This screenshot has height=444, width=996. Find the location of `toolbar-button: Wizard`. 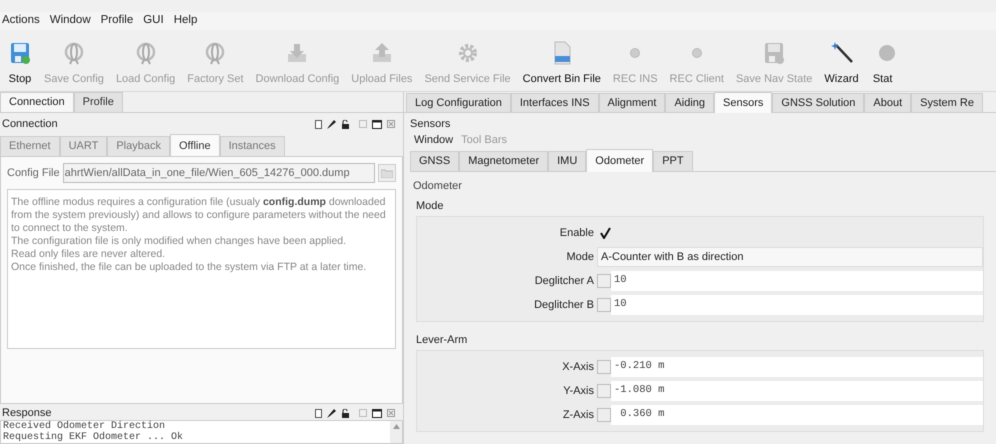

toolbar-button: Wizard is located at coordinates (841, 63).